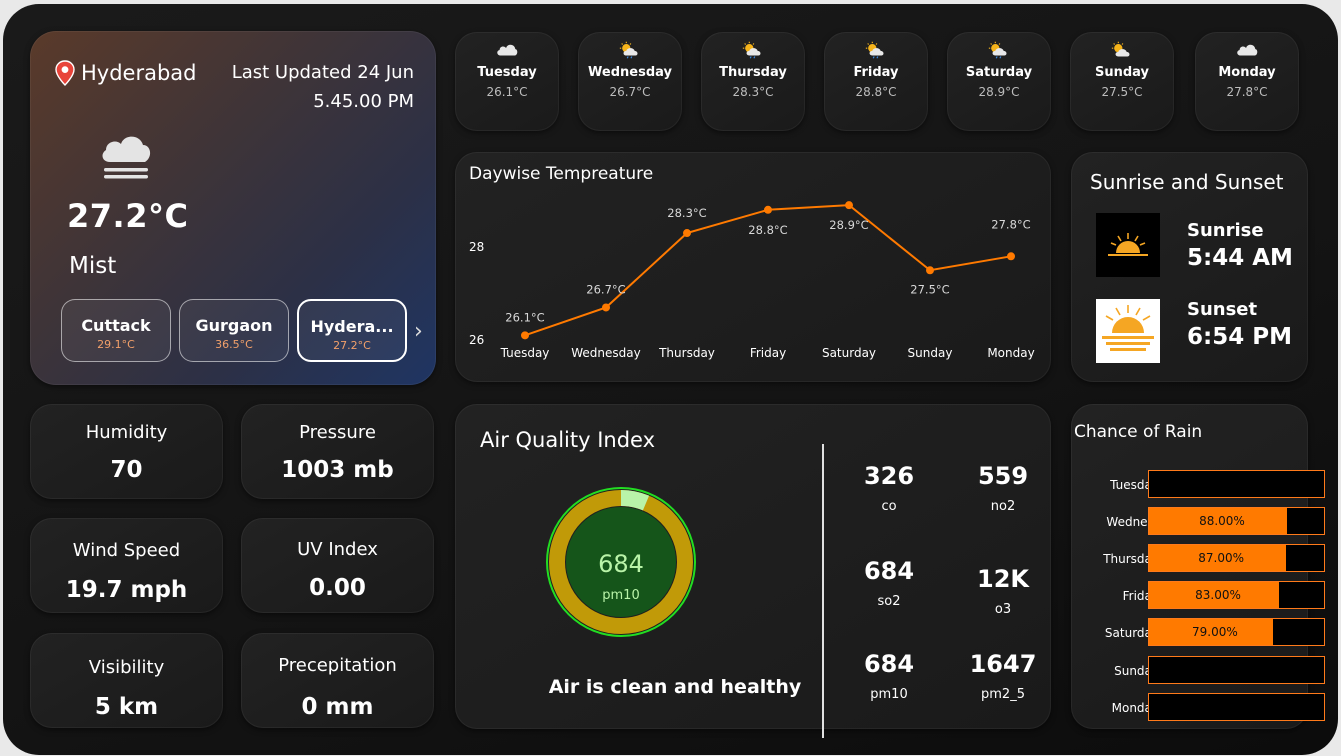  What do you see at coordinates (507, 81) in the screenshot?
I see `forecast-tile-tuesday: Tuesday 26.1°C` at bounding box center [507, 81].